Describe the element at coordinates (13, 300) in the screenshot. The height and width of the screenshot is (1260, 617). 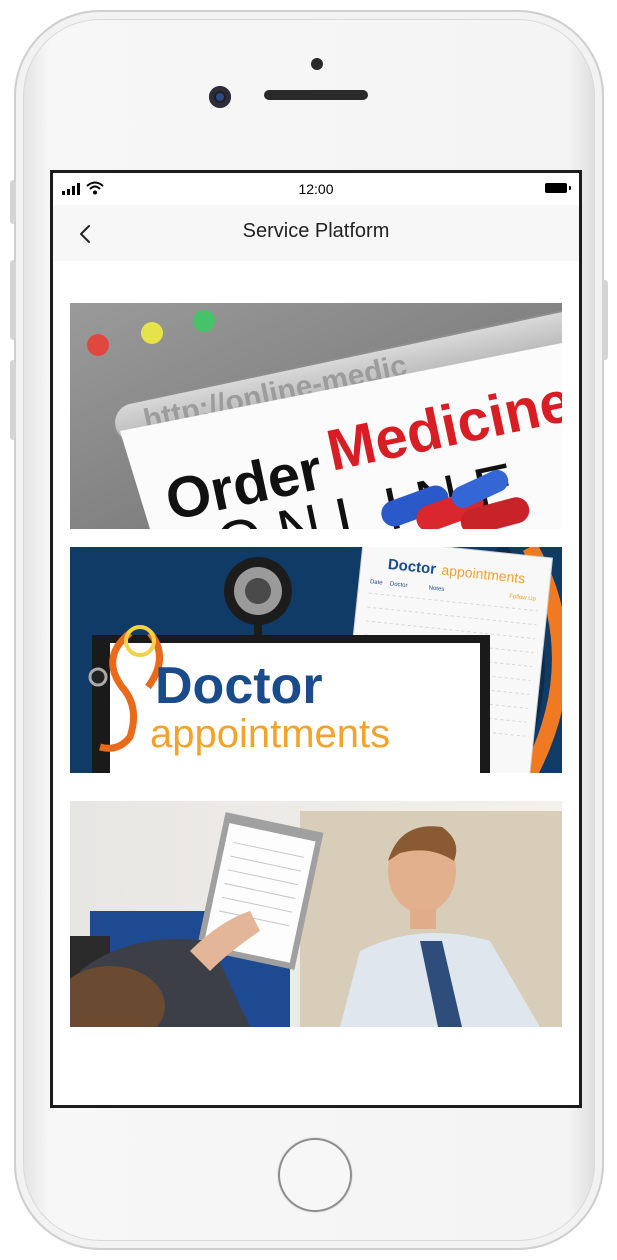
I see `volume-up-button` at that location.